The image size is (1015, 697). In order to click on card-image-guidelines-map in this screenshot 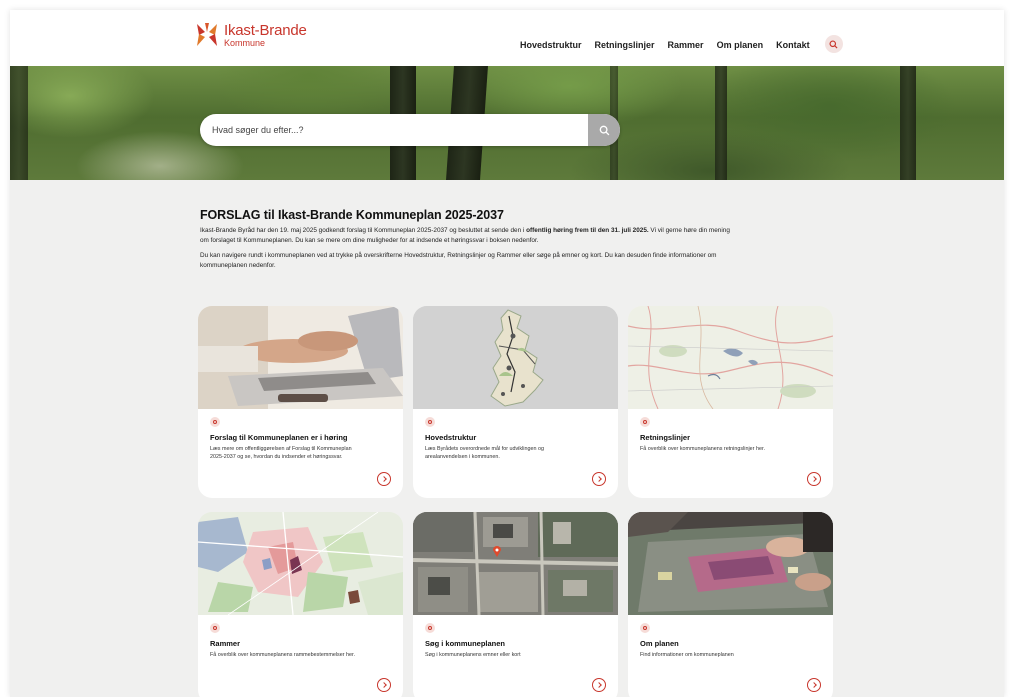, I will do `click(730, 357)`.